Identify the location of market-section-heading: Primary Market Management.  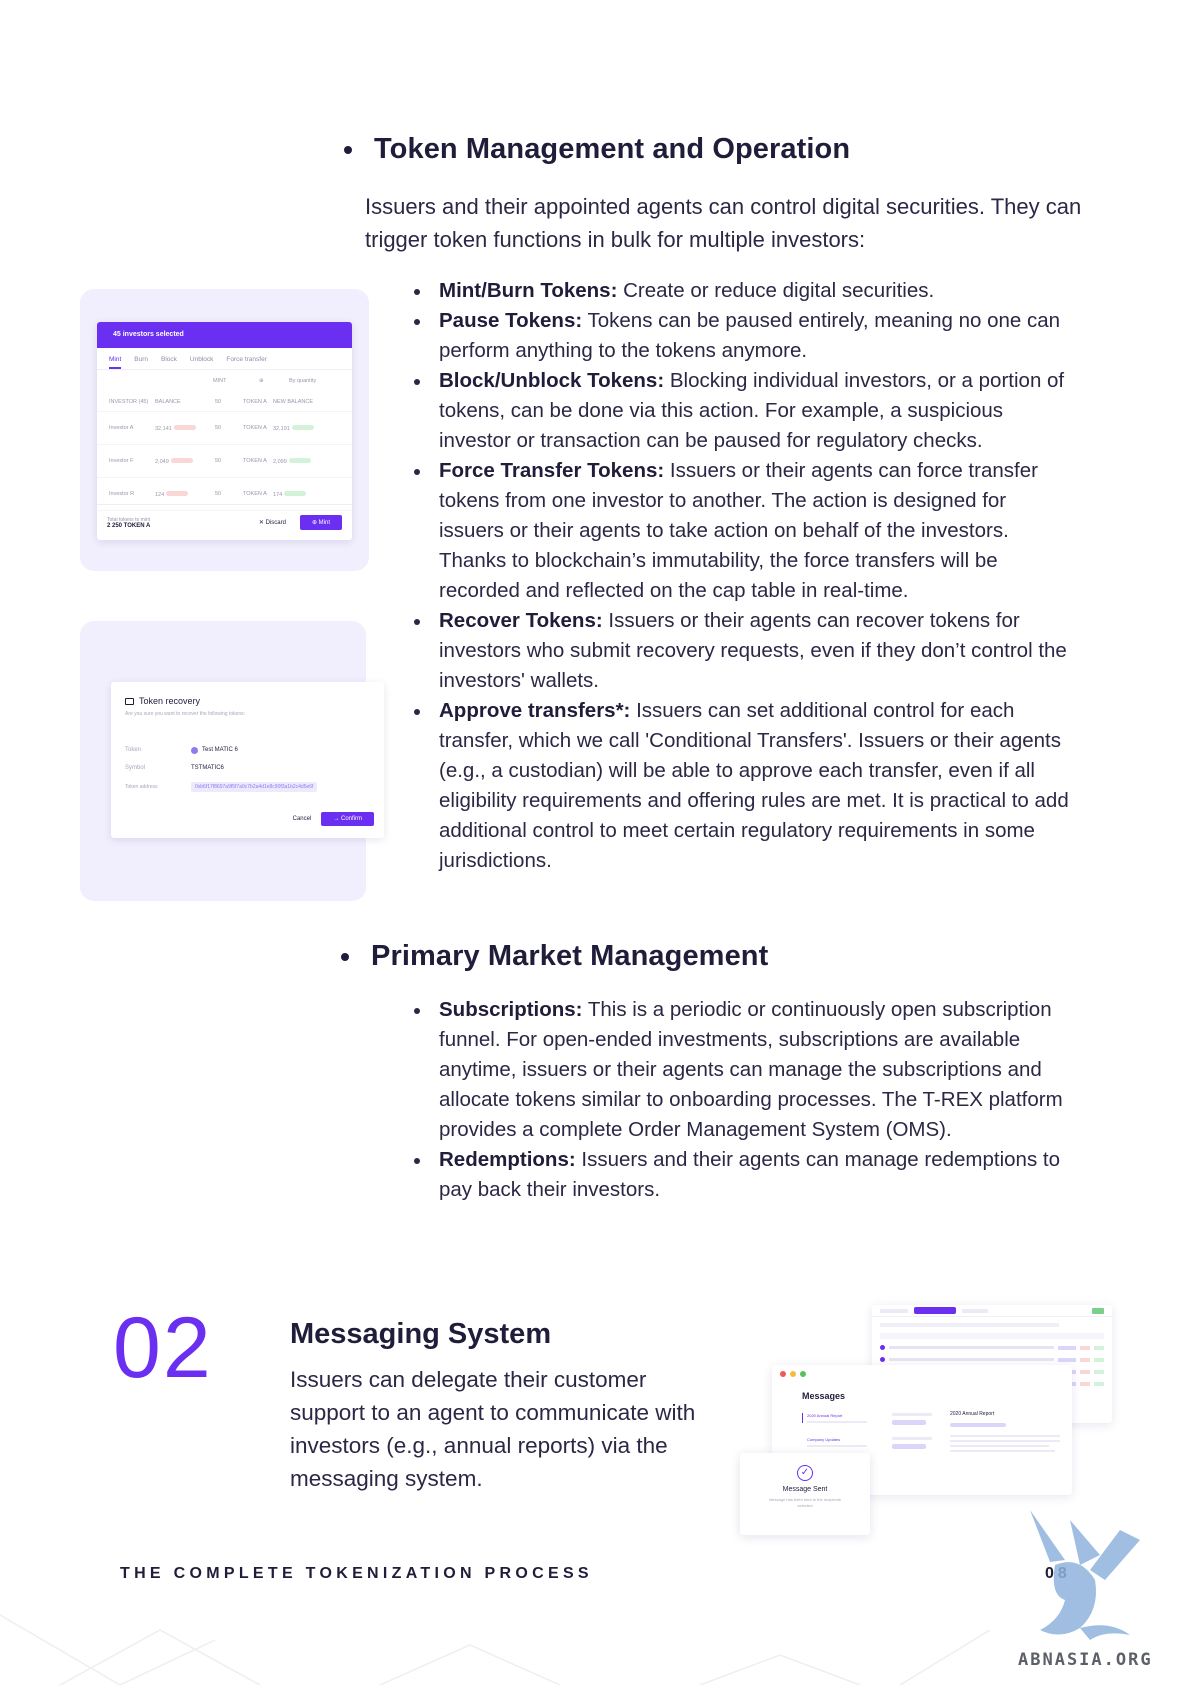
(554, 956).